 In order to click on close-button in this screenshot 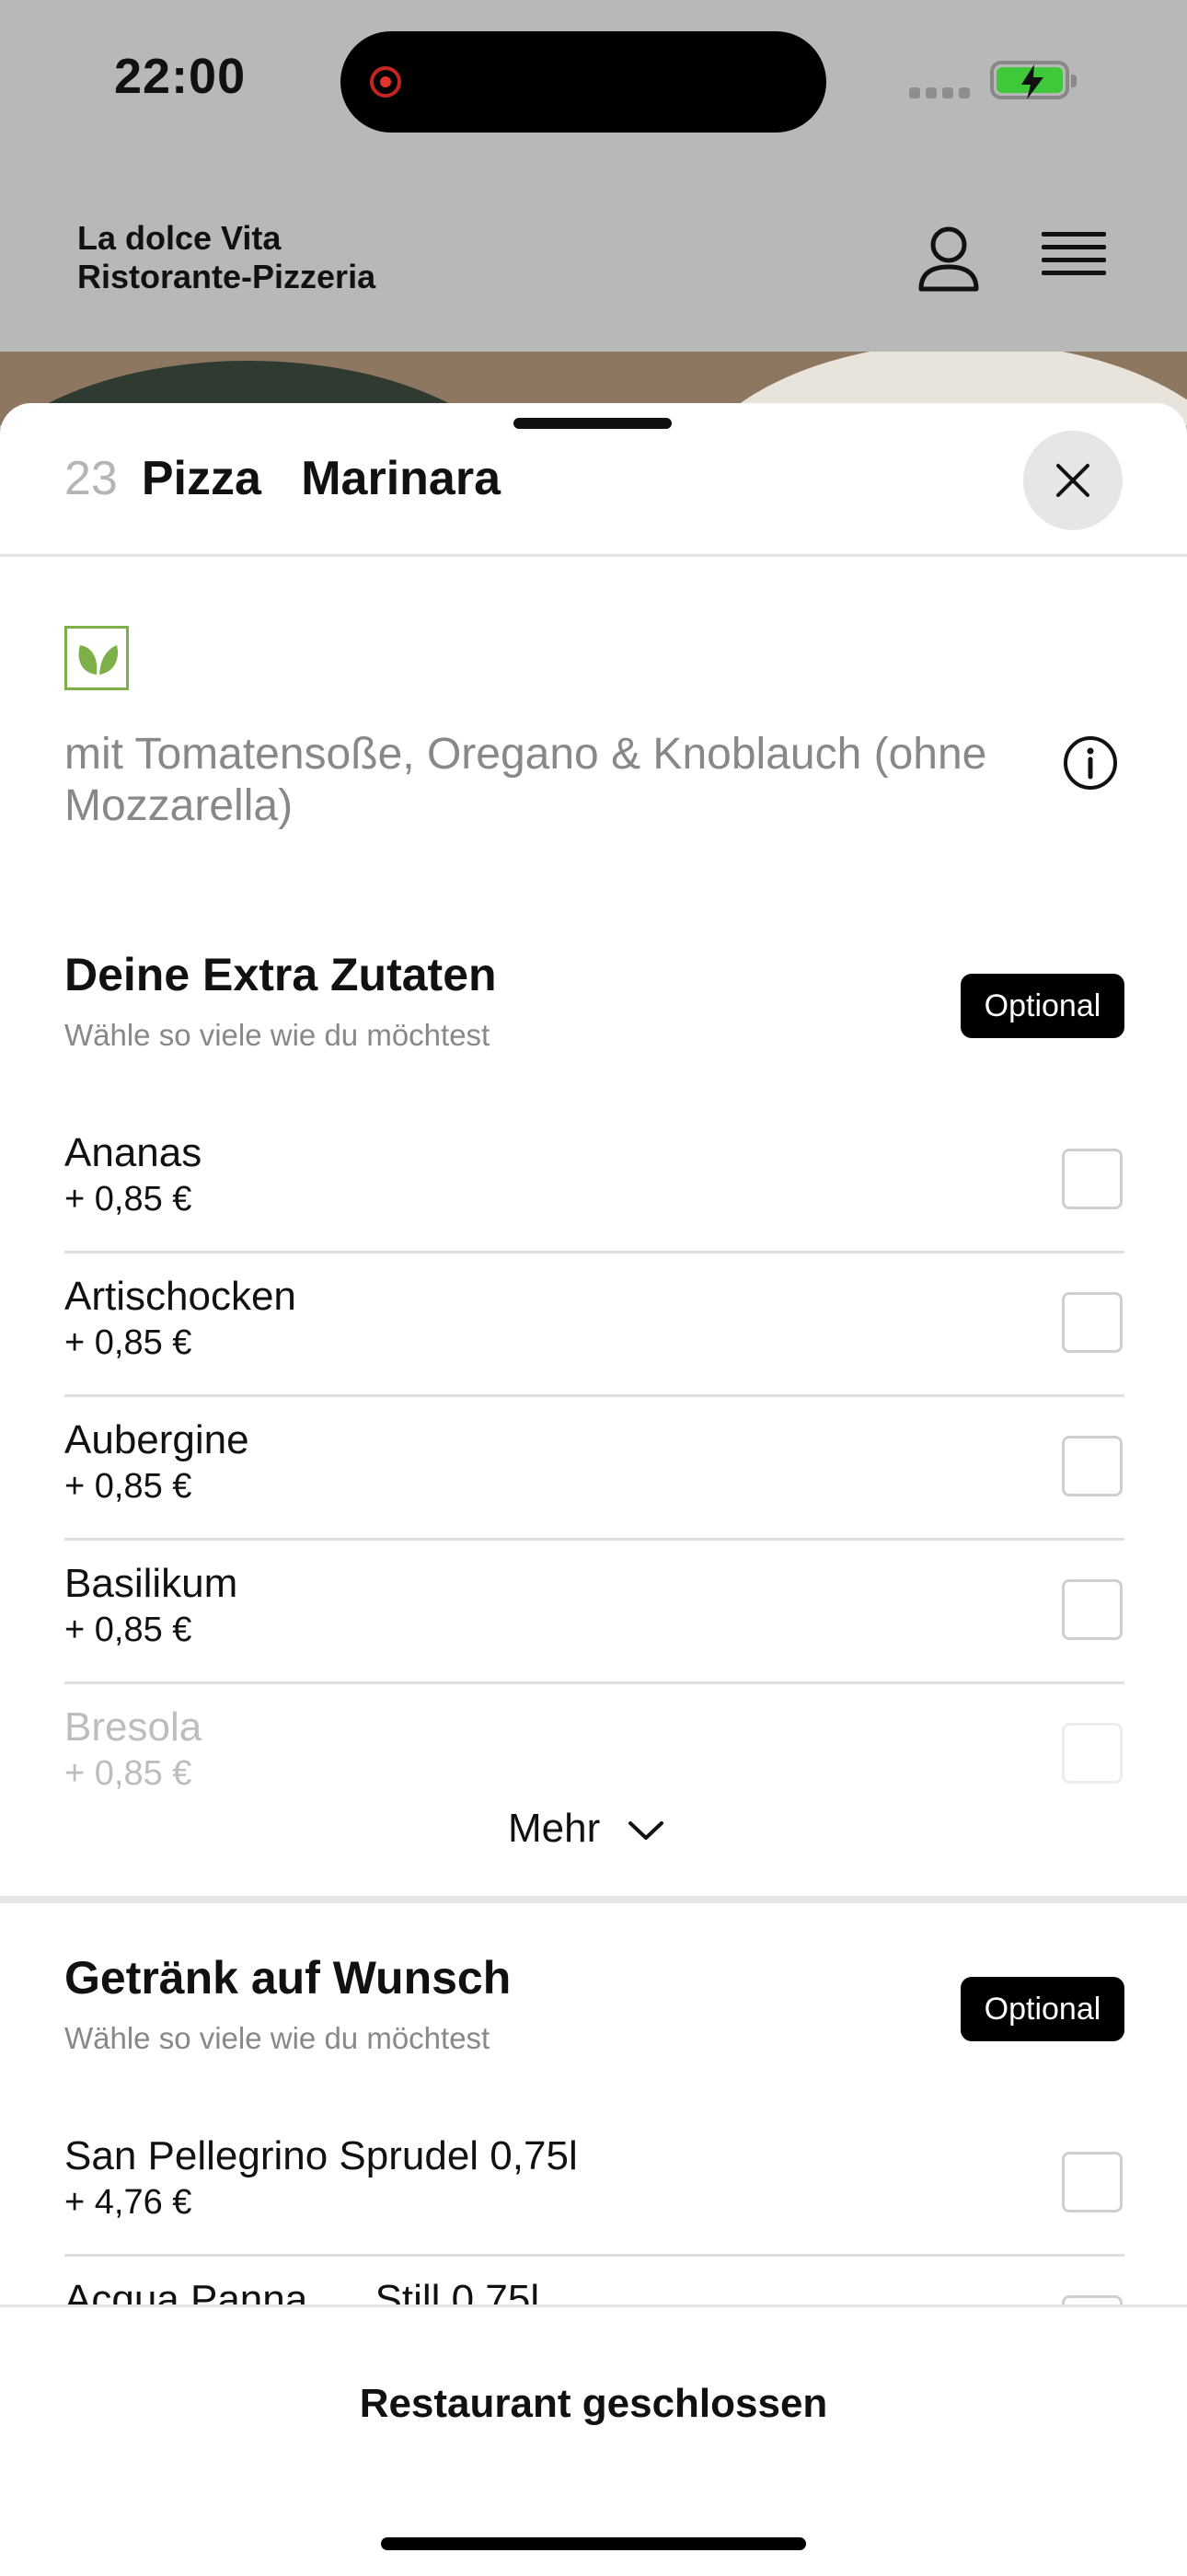, I will do `click(1073, 481)`.